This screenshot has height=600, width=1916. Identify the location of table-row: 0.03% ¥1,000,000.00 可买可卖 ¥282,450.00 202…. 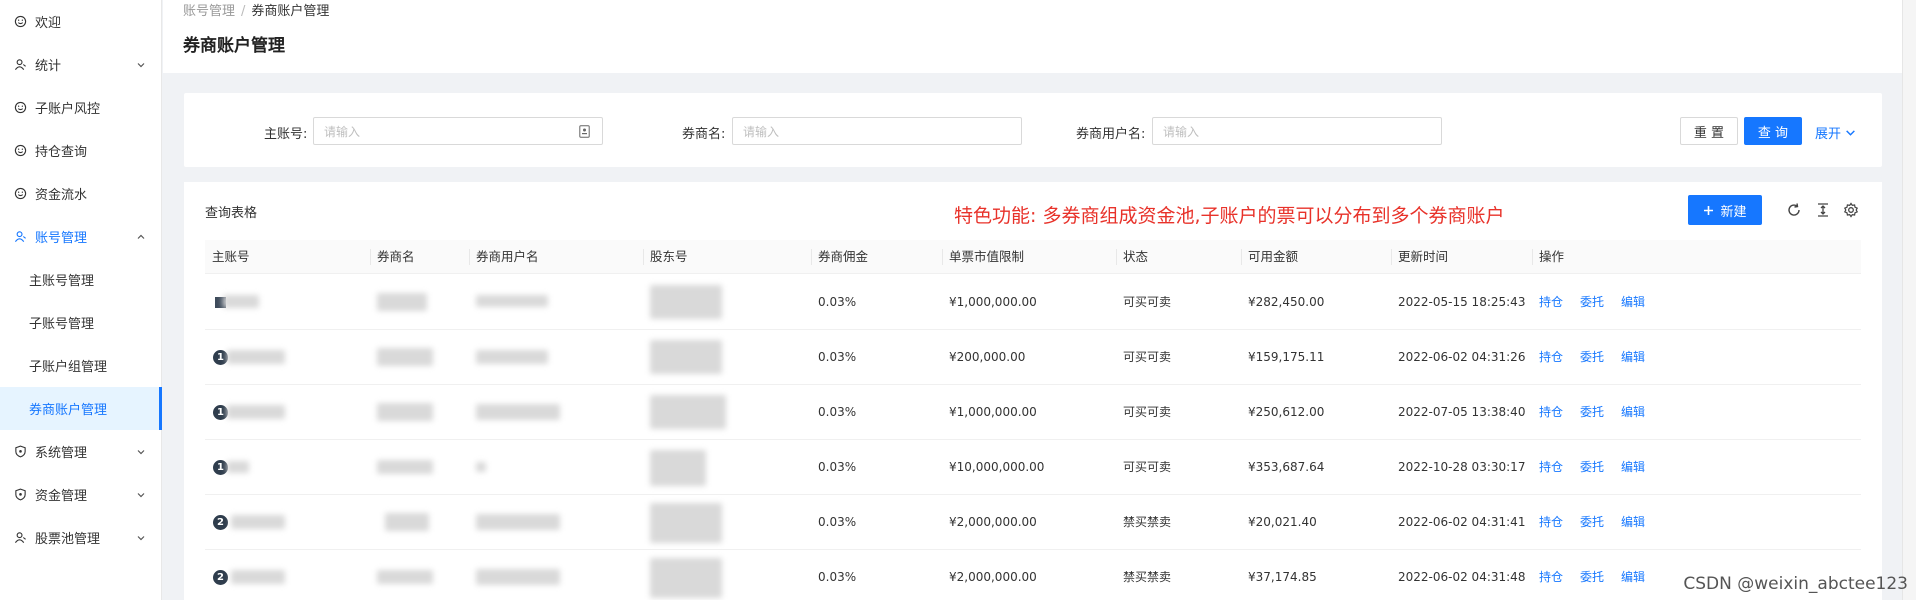
(1033, 302).